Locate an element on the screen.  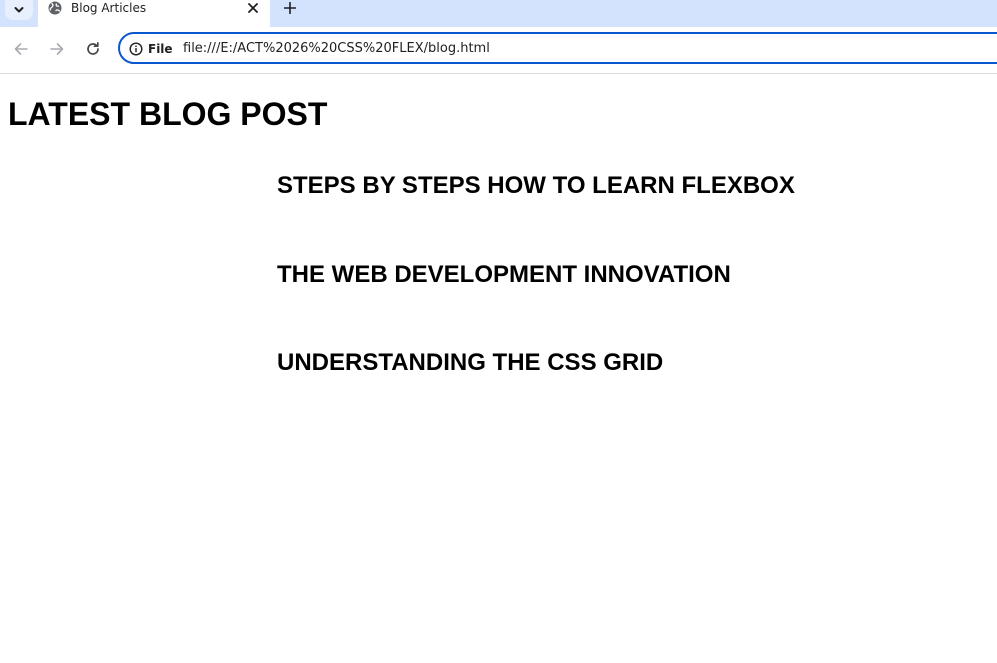
arrow-left-icon is located at coordinates (21, 49).